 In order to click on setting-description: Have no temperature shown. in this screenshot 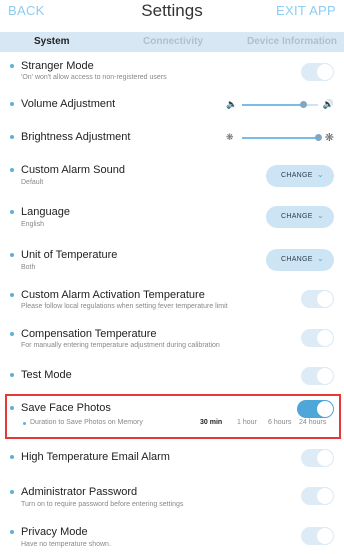, I will do `click(66, 544)`.